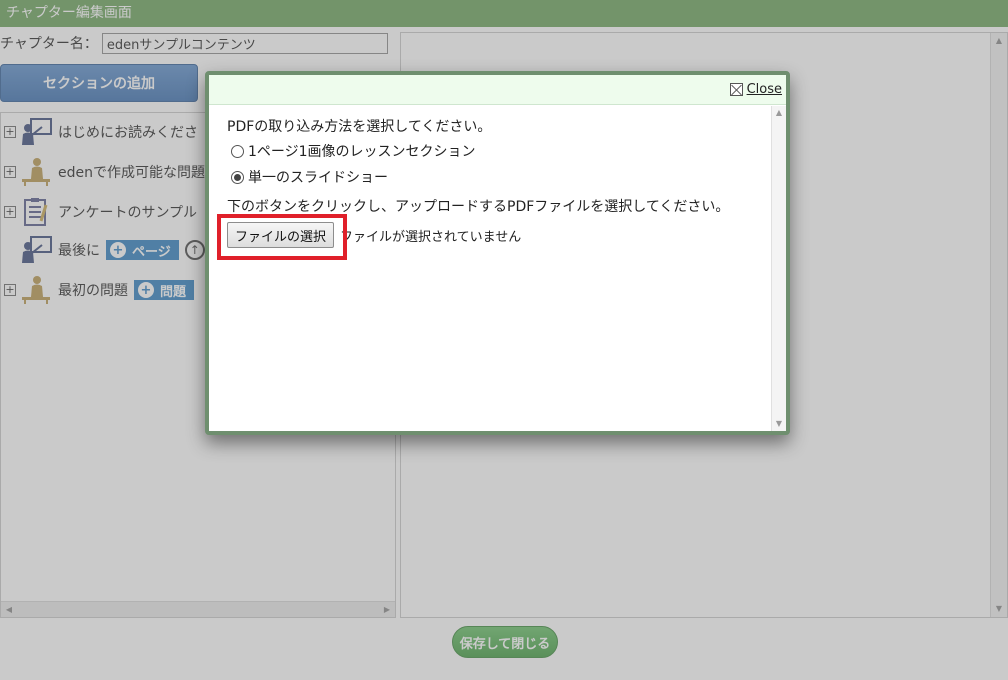 The height and width of the screenshot is (680, 1008). I want to click on radio-button, so click(237, 151).